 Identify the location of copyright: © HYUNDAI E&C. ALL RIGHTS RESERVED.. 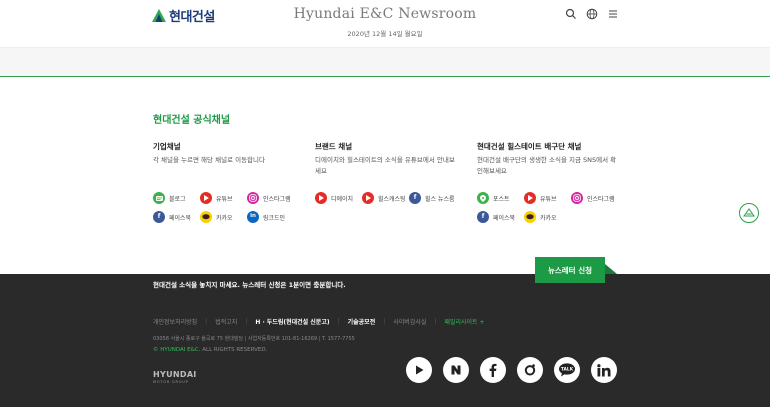
(210, 350).